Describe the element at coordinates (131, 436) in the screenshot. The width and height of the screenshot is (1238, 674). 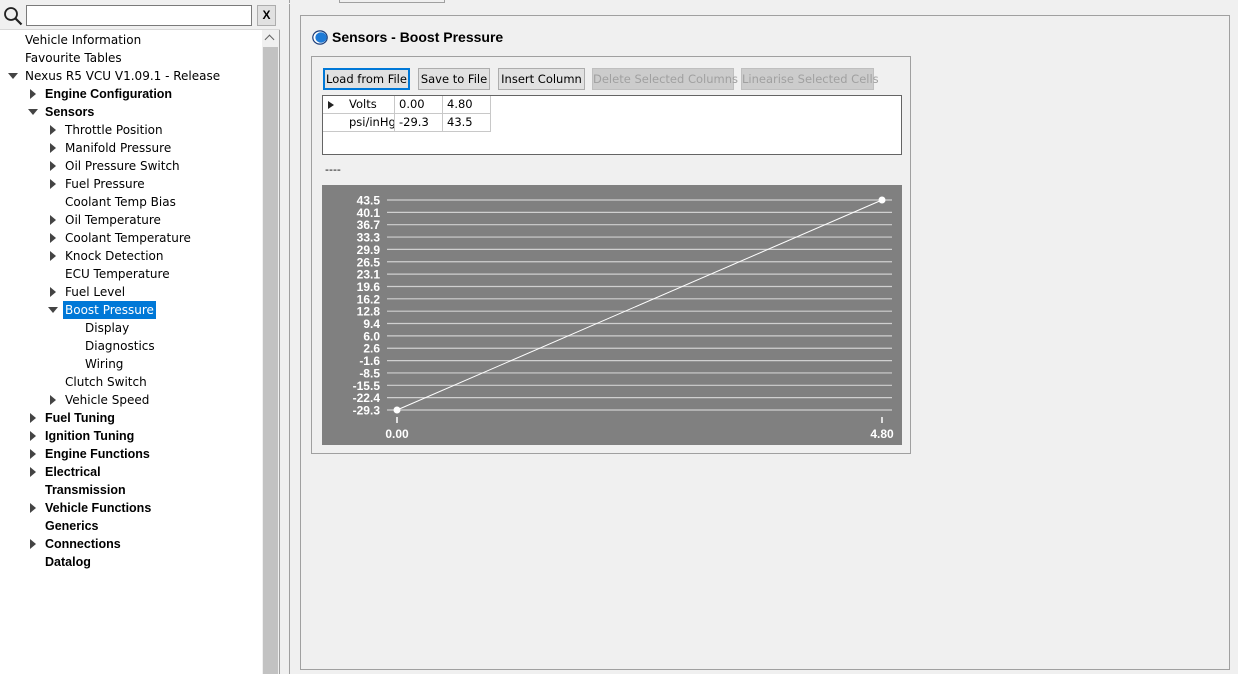
I see `tree-item: Ignition Tuning` at that location.